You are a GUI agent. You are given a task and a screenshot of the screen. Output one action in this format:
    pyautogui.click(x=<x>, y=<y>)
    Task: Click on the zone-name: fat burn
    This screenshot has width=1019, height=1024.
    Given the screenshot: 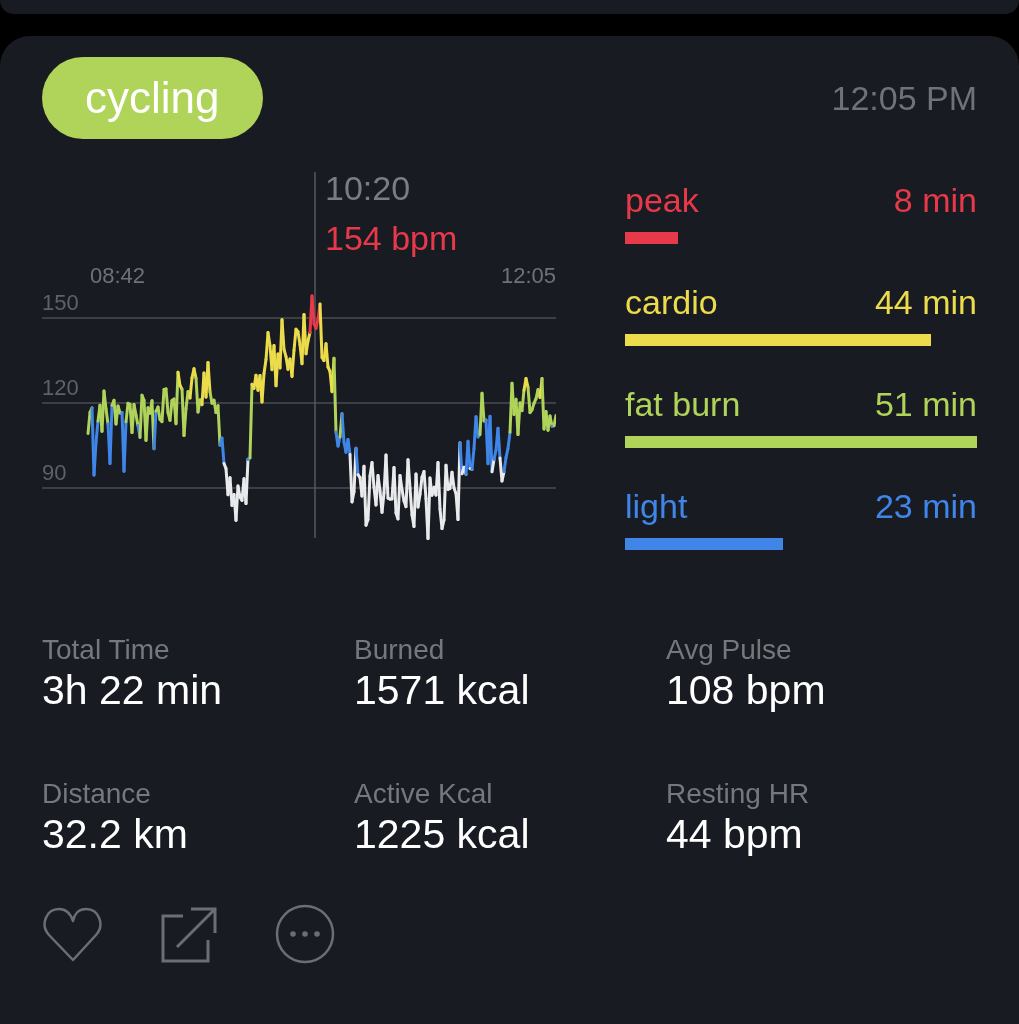 What is the action you would take?
    pyautogui.click(x=683, y=404)
    